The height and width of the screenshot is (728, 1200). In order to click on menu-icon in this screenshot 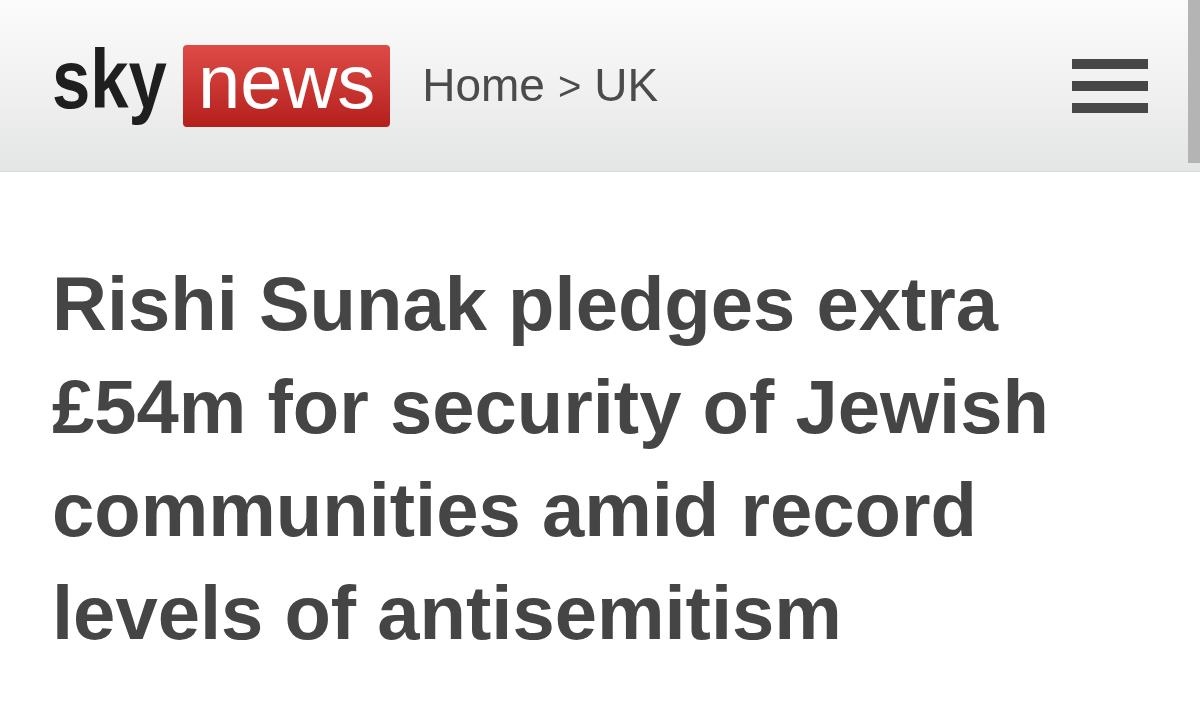, I will do `click(1110, 85)`.